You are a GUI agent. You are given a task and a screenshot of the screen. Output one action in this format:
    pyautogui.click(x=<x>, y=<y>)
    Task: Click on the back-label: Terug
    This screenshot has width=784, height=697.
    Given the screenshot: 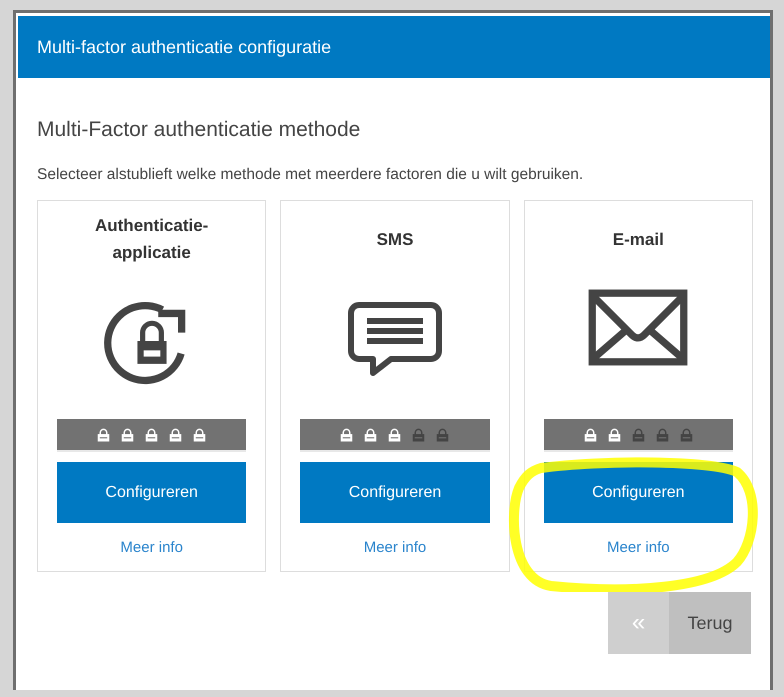 What is the action you would take?
    pyautogui.click(x=710, y=623)
    